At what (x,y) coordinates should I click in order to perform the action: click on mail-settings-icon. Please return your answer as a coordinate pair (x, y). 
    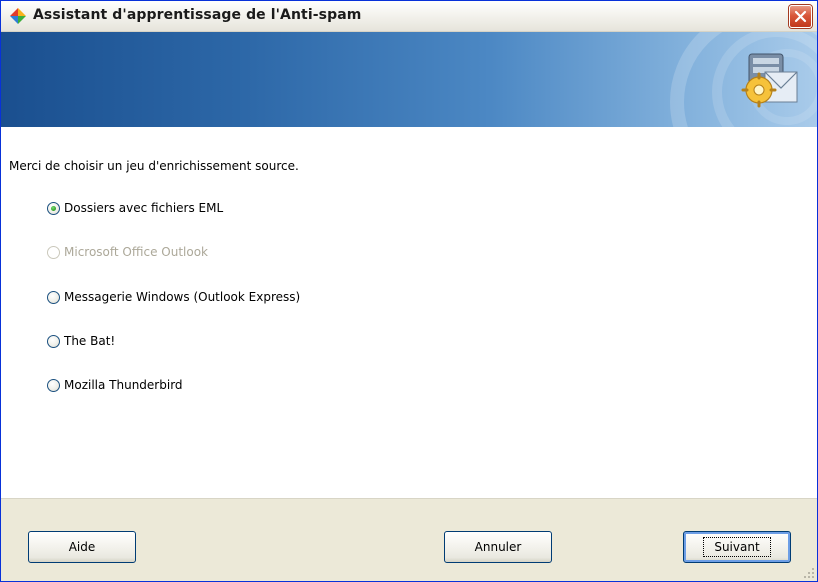
    Looking at the image, I should click on (769, 80).